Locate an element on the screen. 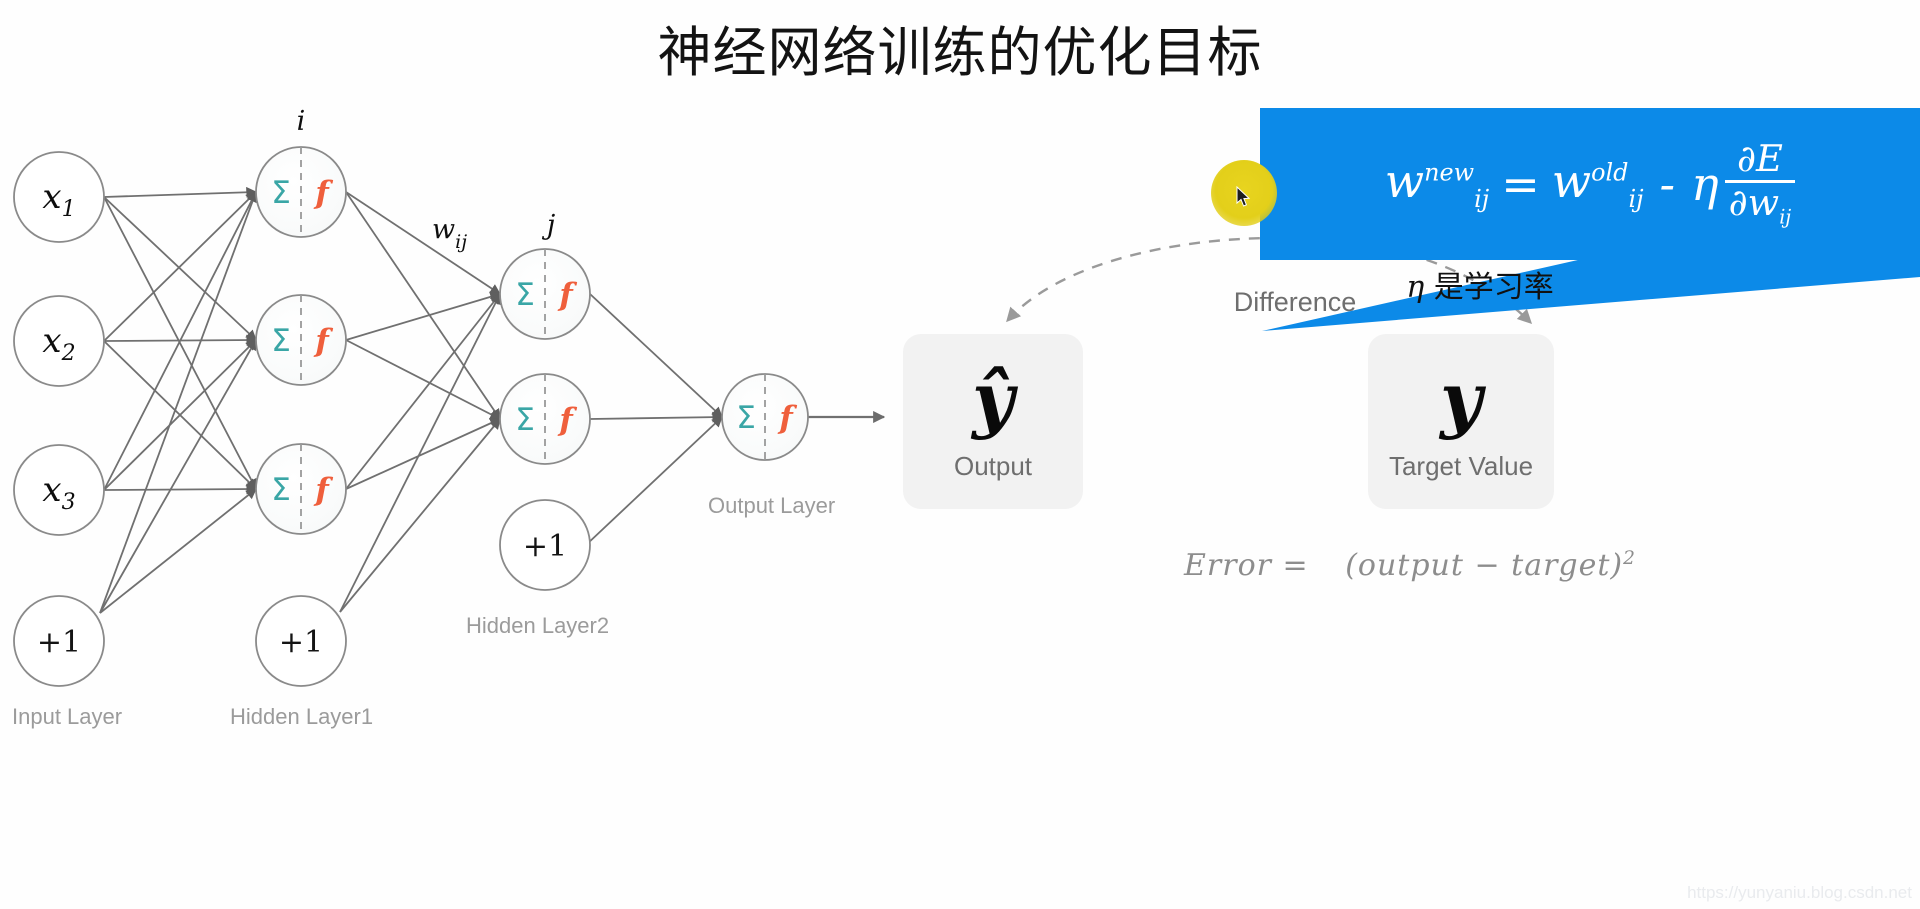 The width and height of the screenshot is (1920, 909). mouse-cursor-icon is located at coordinates (1243, 196).